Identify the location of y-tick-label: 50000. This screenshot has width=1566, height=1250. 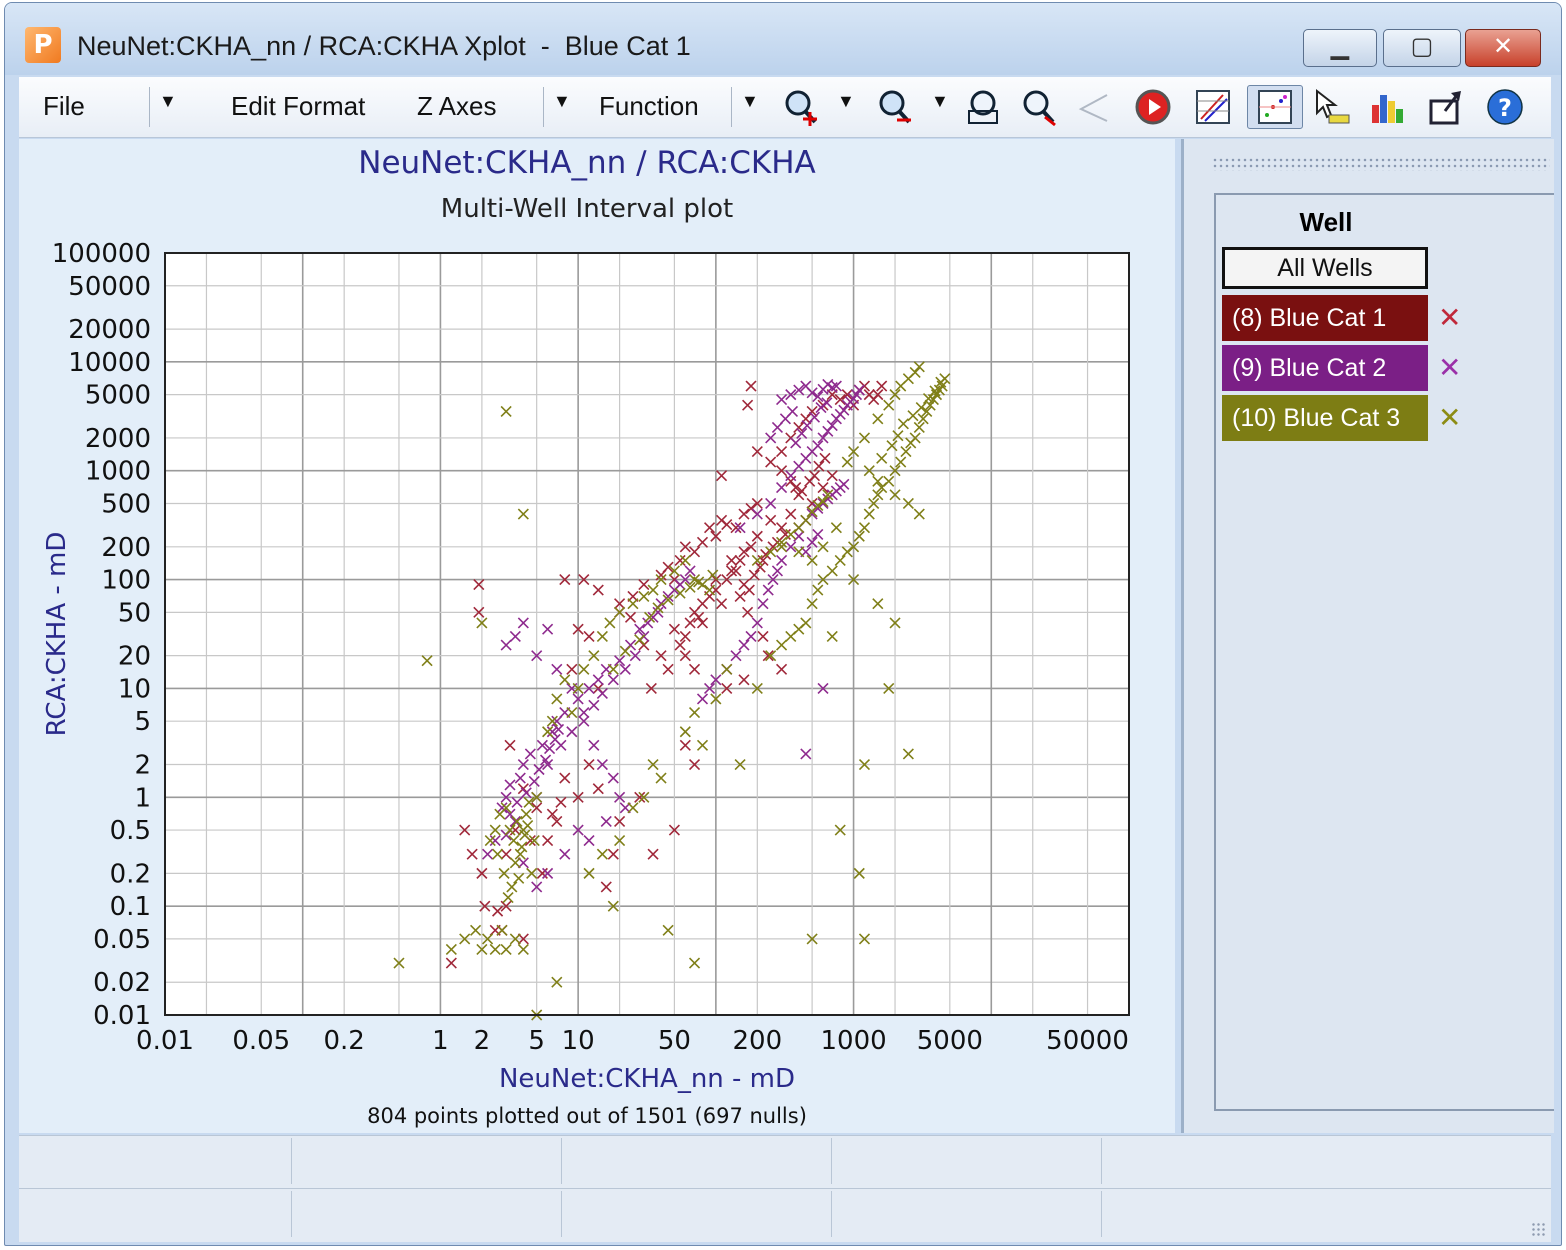
(109, 287).